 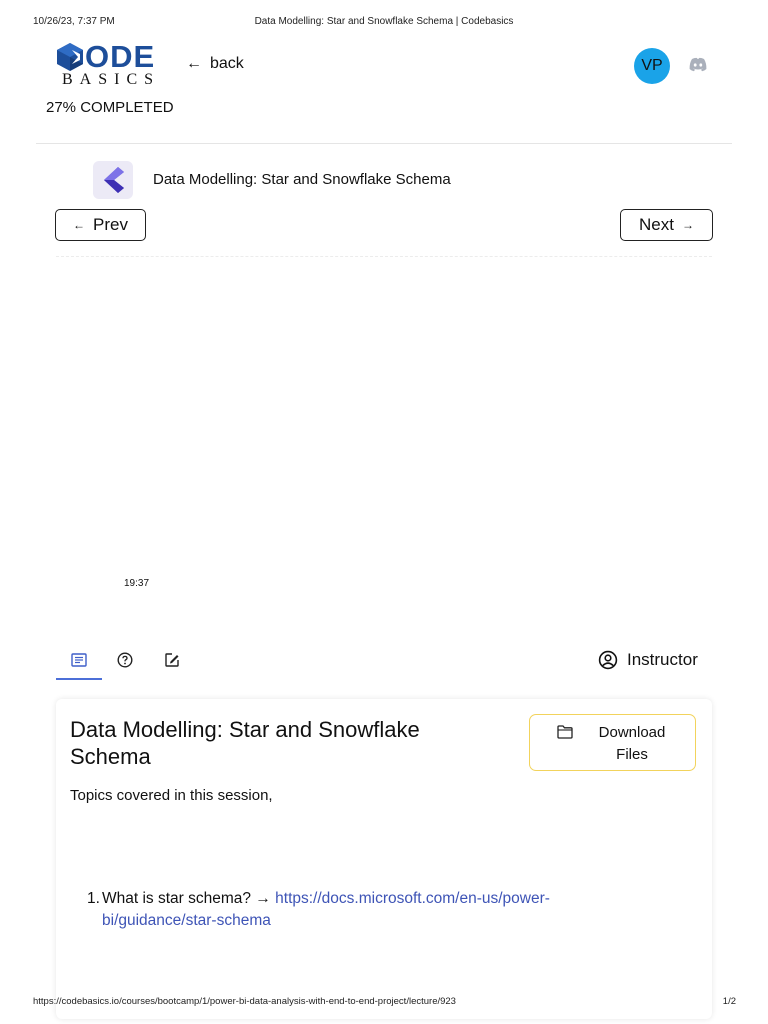 What do you see at coordinates (120, 56) in the screenshot?
I see `logo-code-text: ODE` at bounding box center [120, 56].